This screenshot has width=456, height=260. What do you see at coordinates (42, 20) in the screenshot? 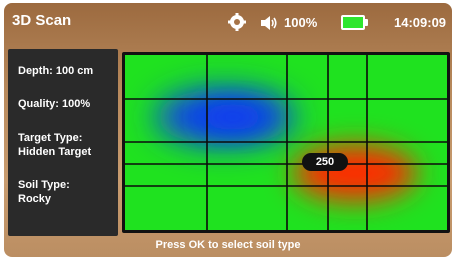
I see `app-title: 3D Scan` at bounding box center [42, 20].